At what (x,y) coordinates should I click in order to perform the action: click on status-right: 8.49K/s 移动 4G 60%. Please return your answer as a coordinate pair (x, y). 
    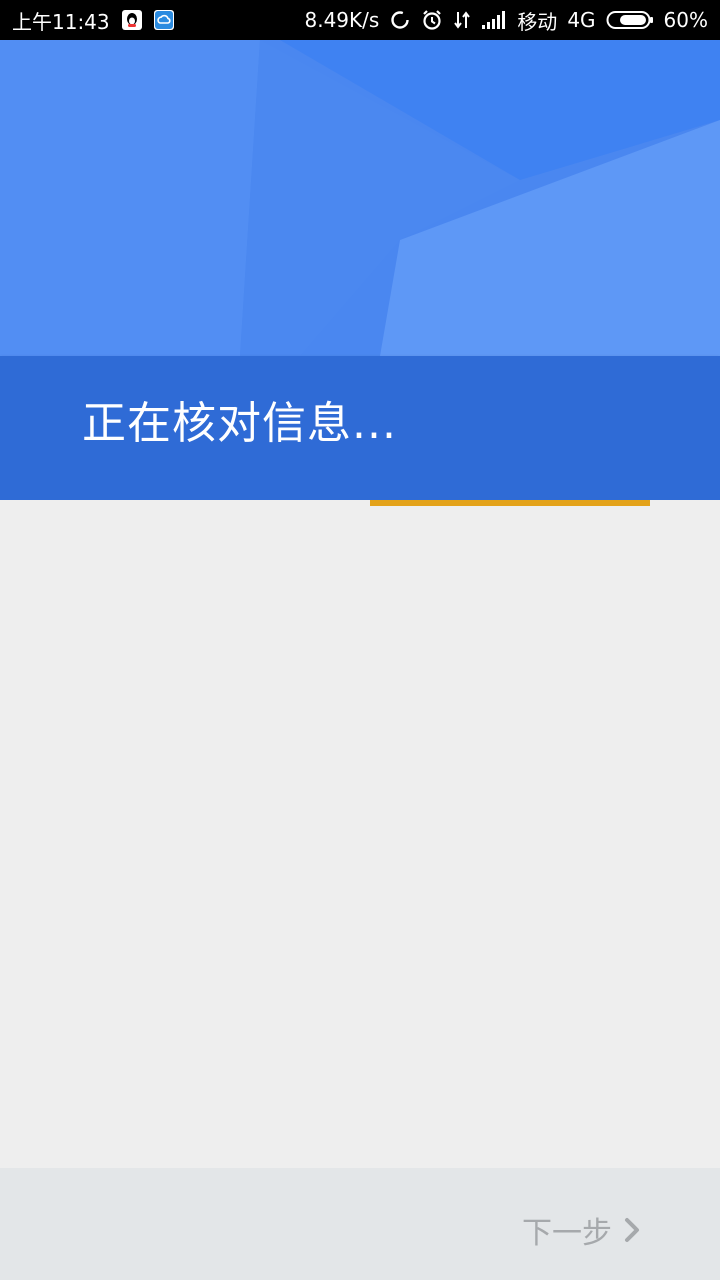
    Looking at the image, I should click on (507, 20).